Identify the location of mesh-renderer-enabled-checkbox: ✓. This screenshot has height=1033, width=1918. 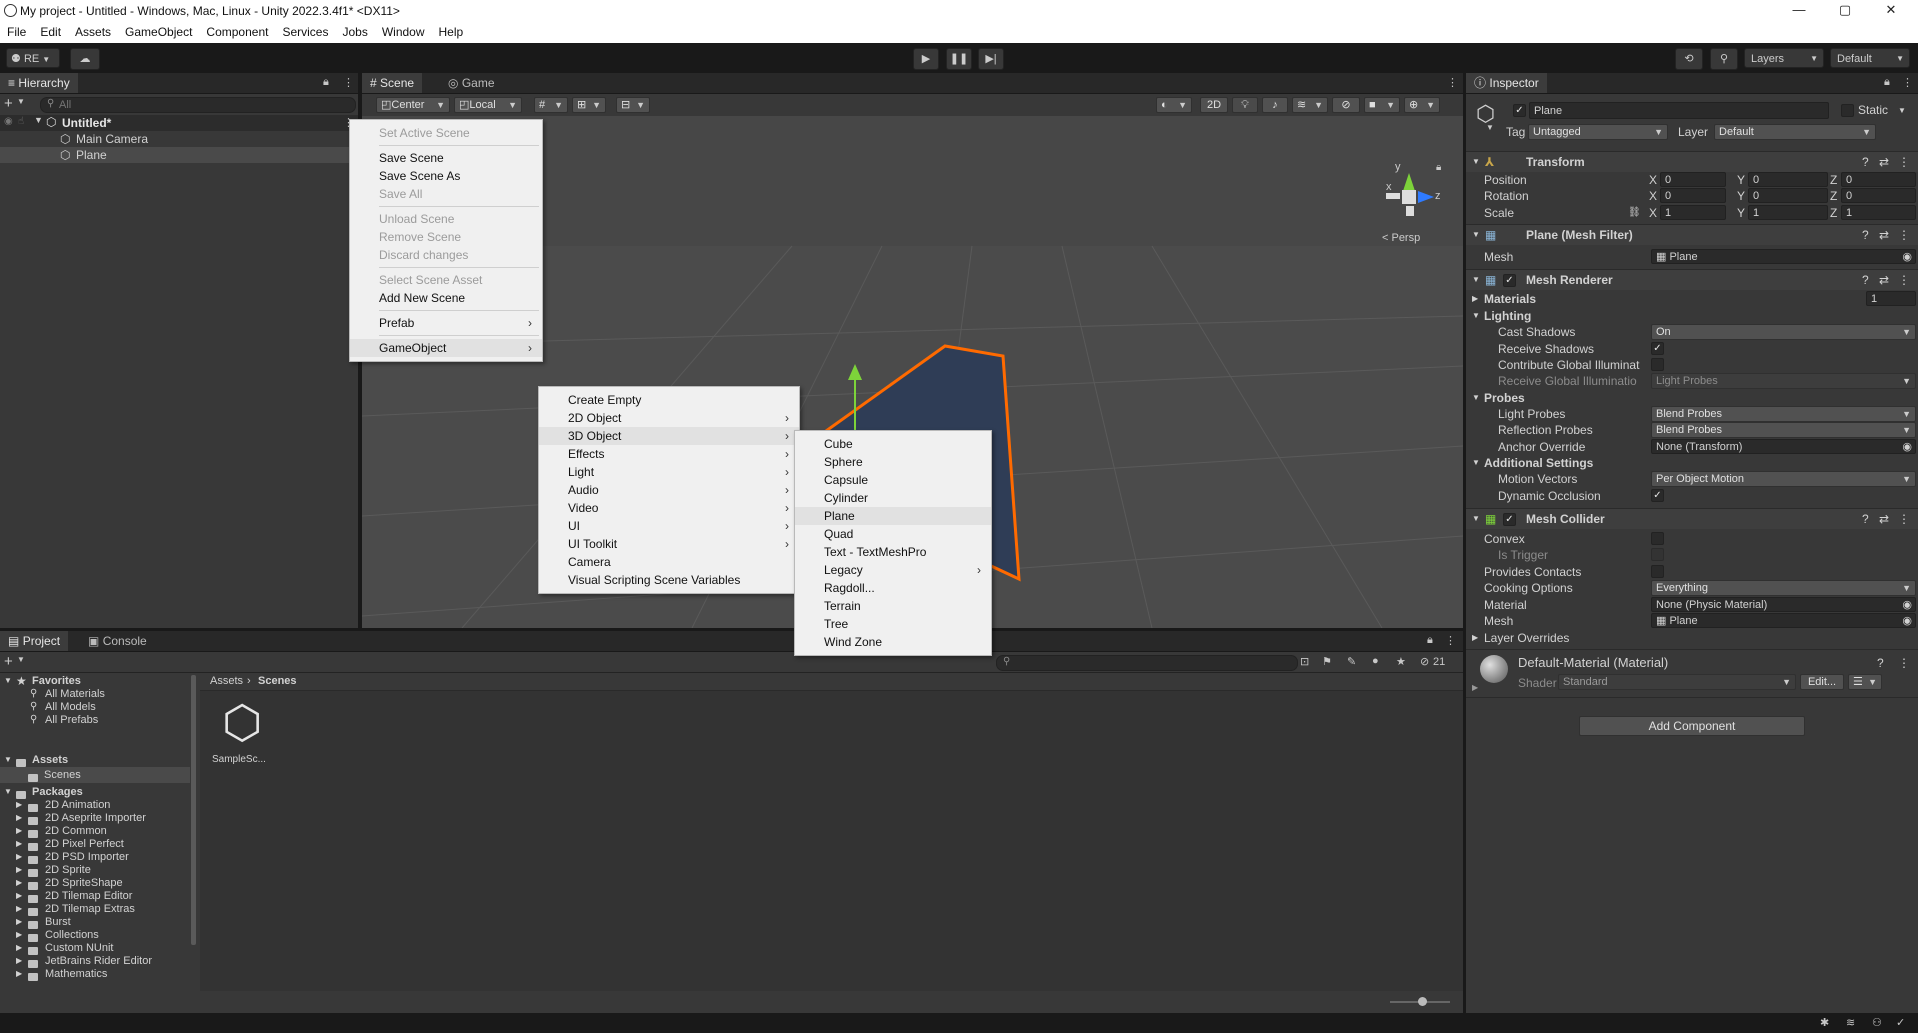
(1509, 280).